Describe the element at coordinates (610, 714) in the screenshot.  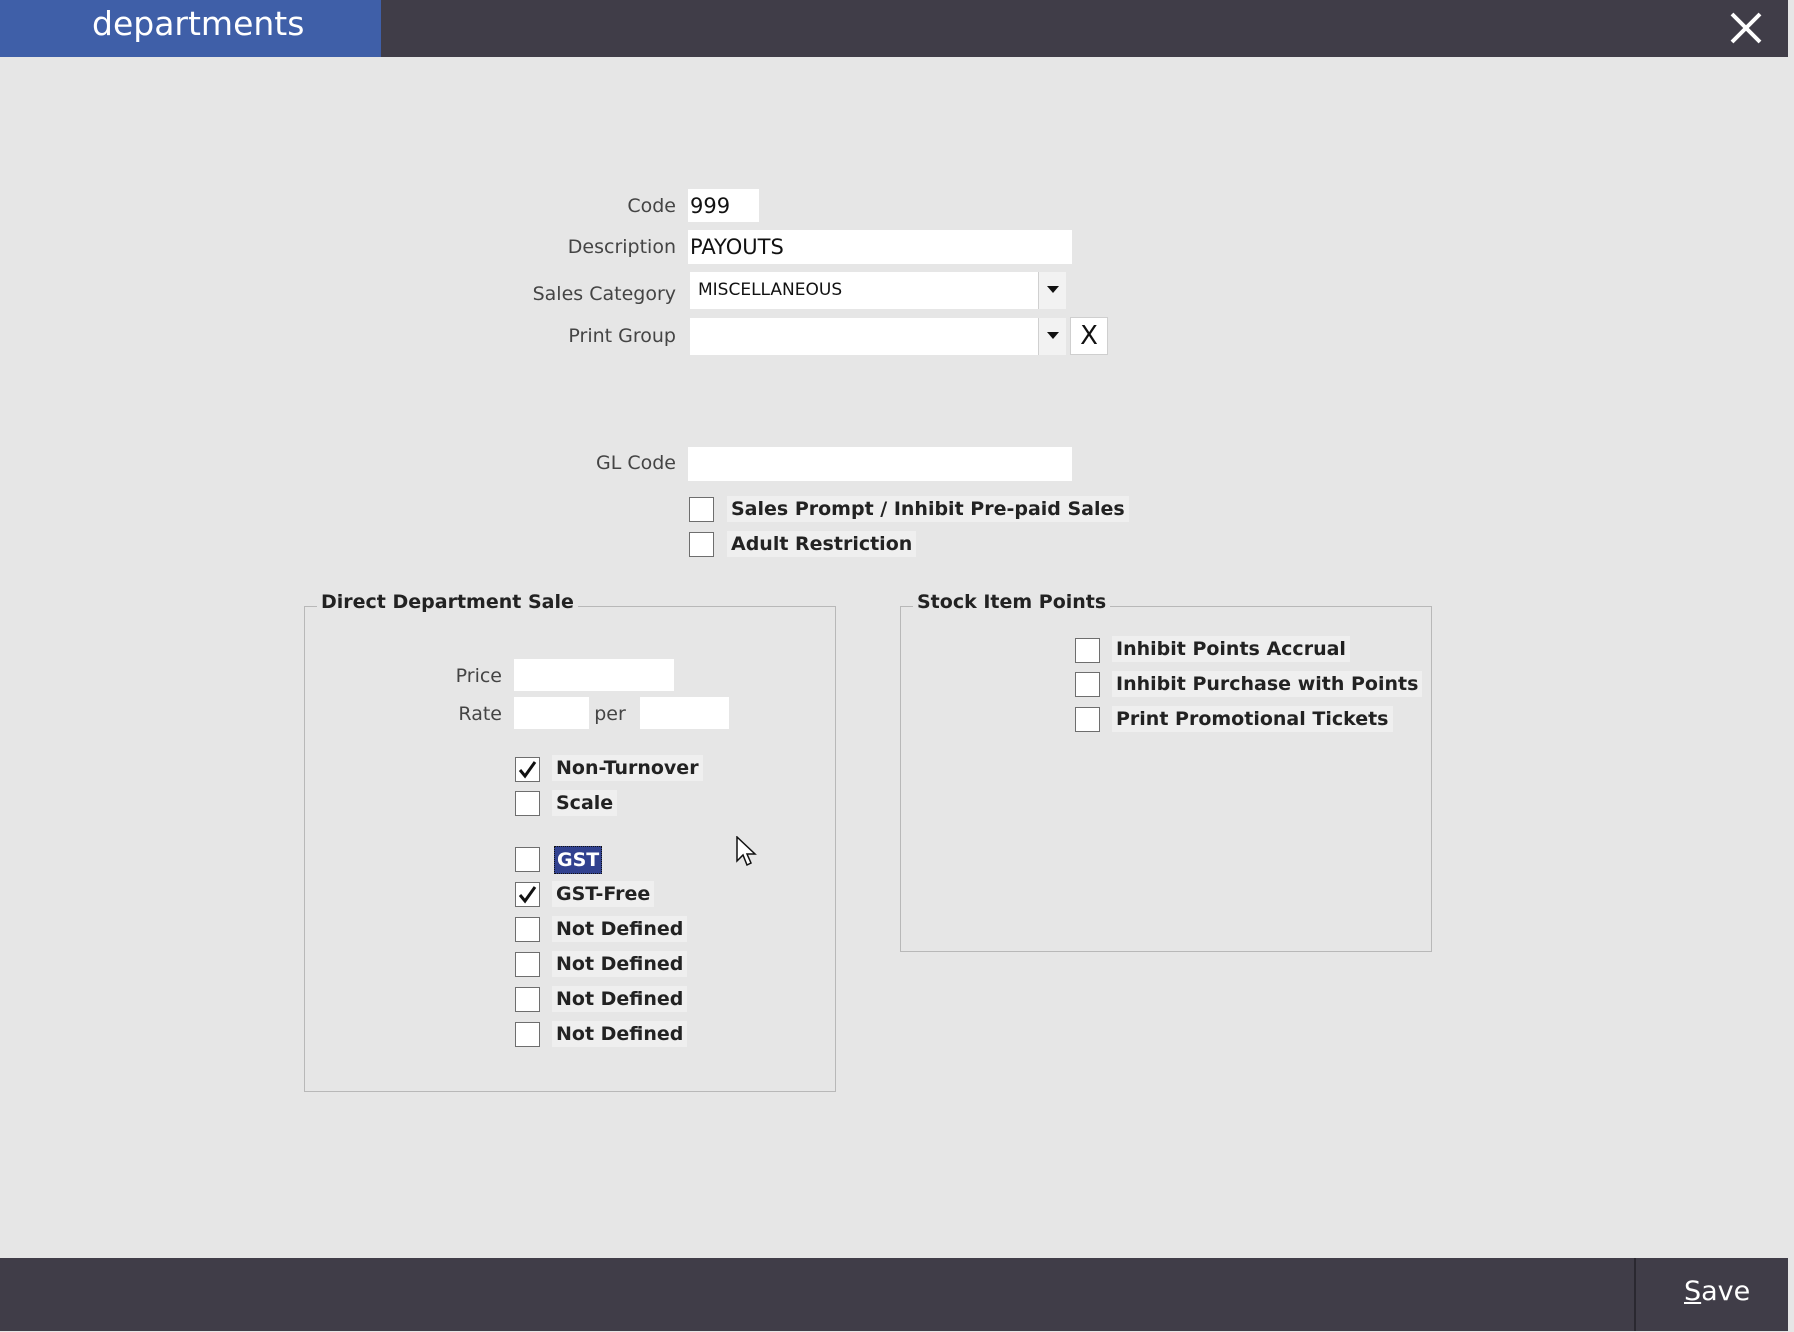
I see `per-label: per` at that location.